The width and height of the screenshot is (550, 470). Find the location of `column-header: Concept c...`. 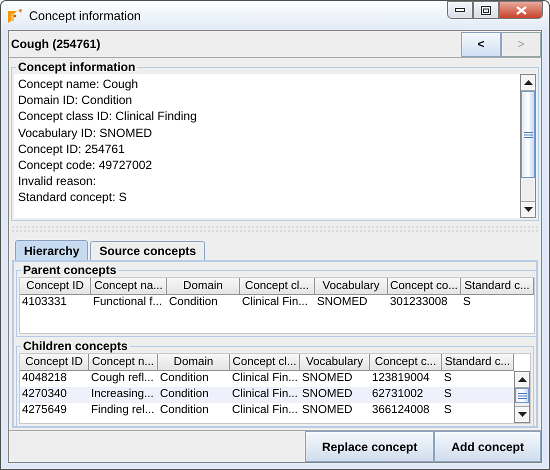

column-header: Concept c... is located at coordinates (406, 362).